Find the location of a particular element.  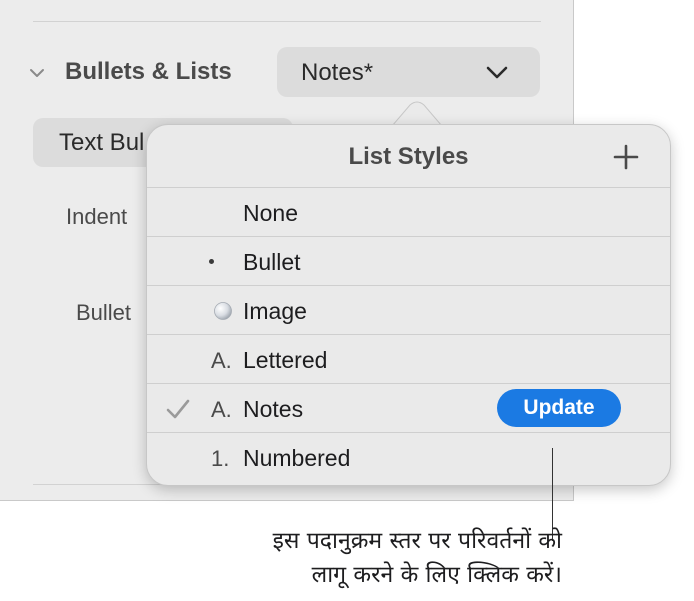

list-style-label: Image is located at coordinates (275, 311).